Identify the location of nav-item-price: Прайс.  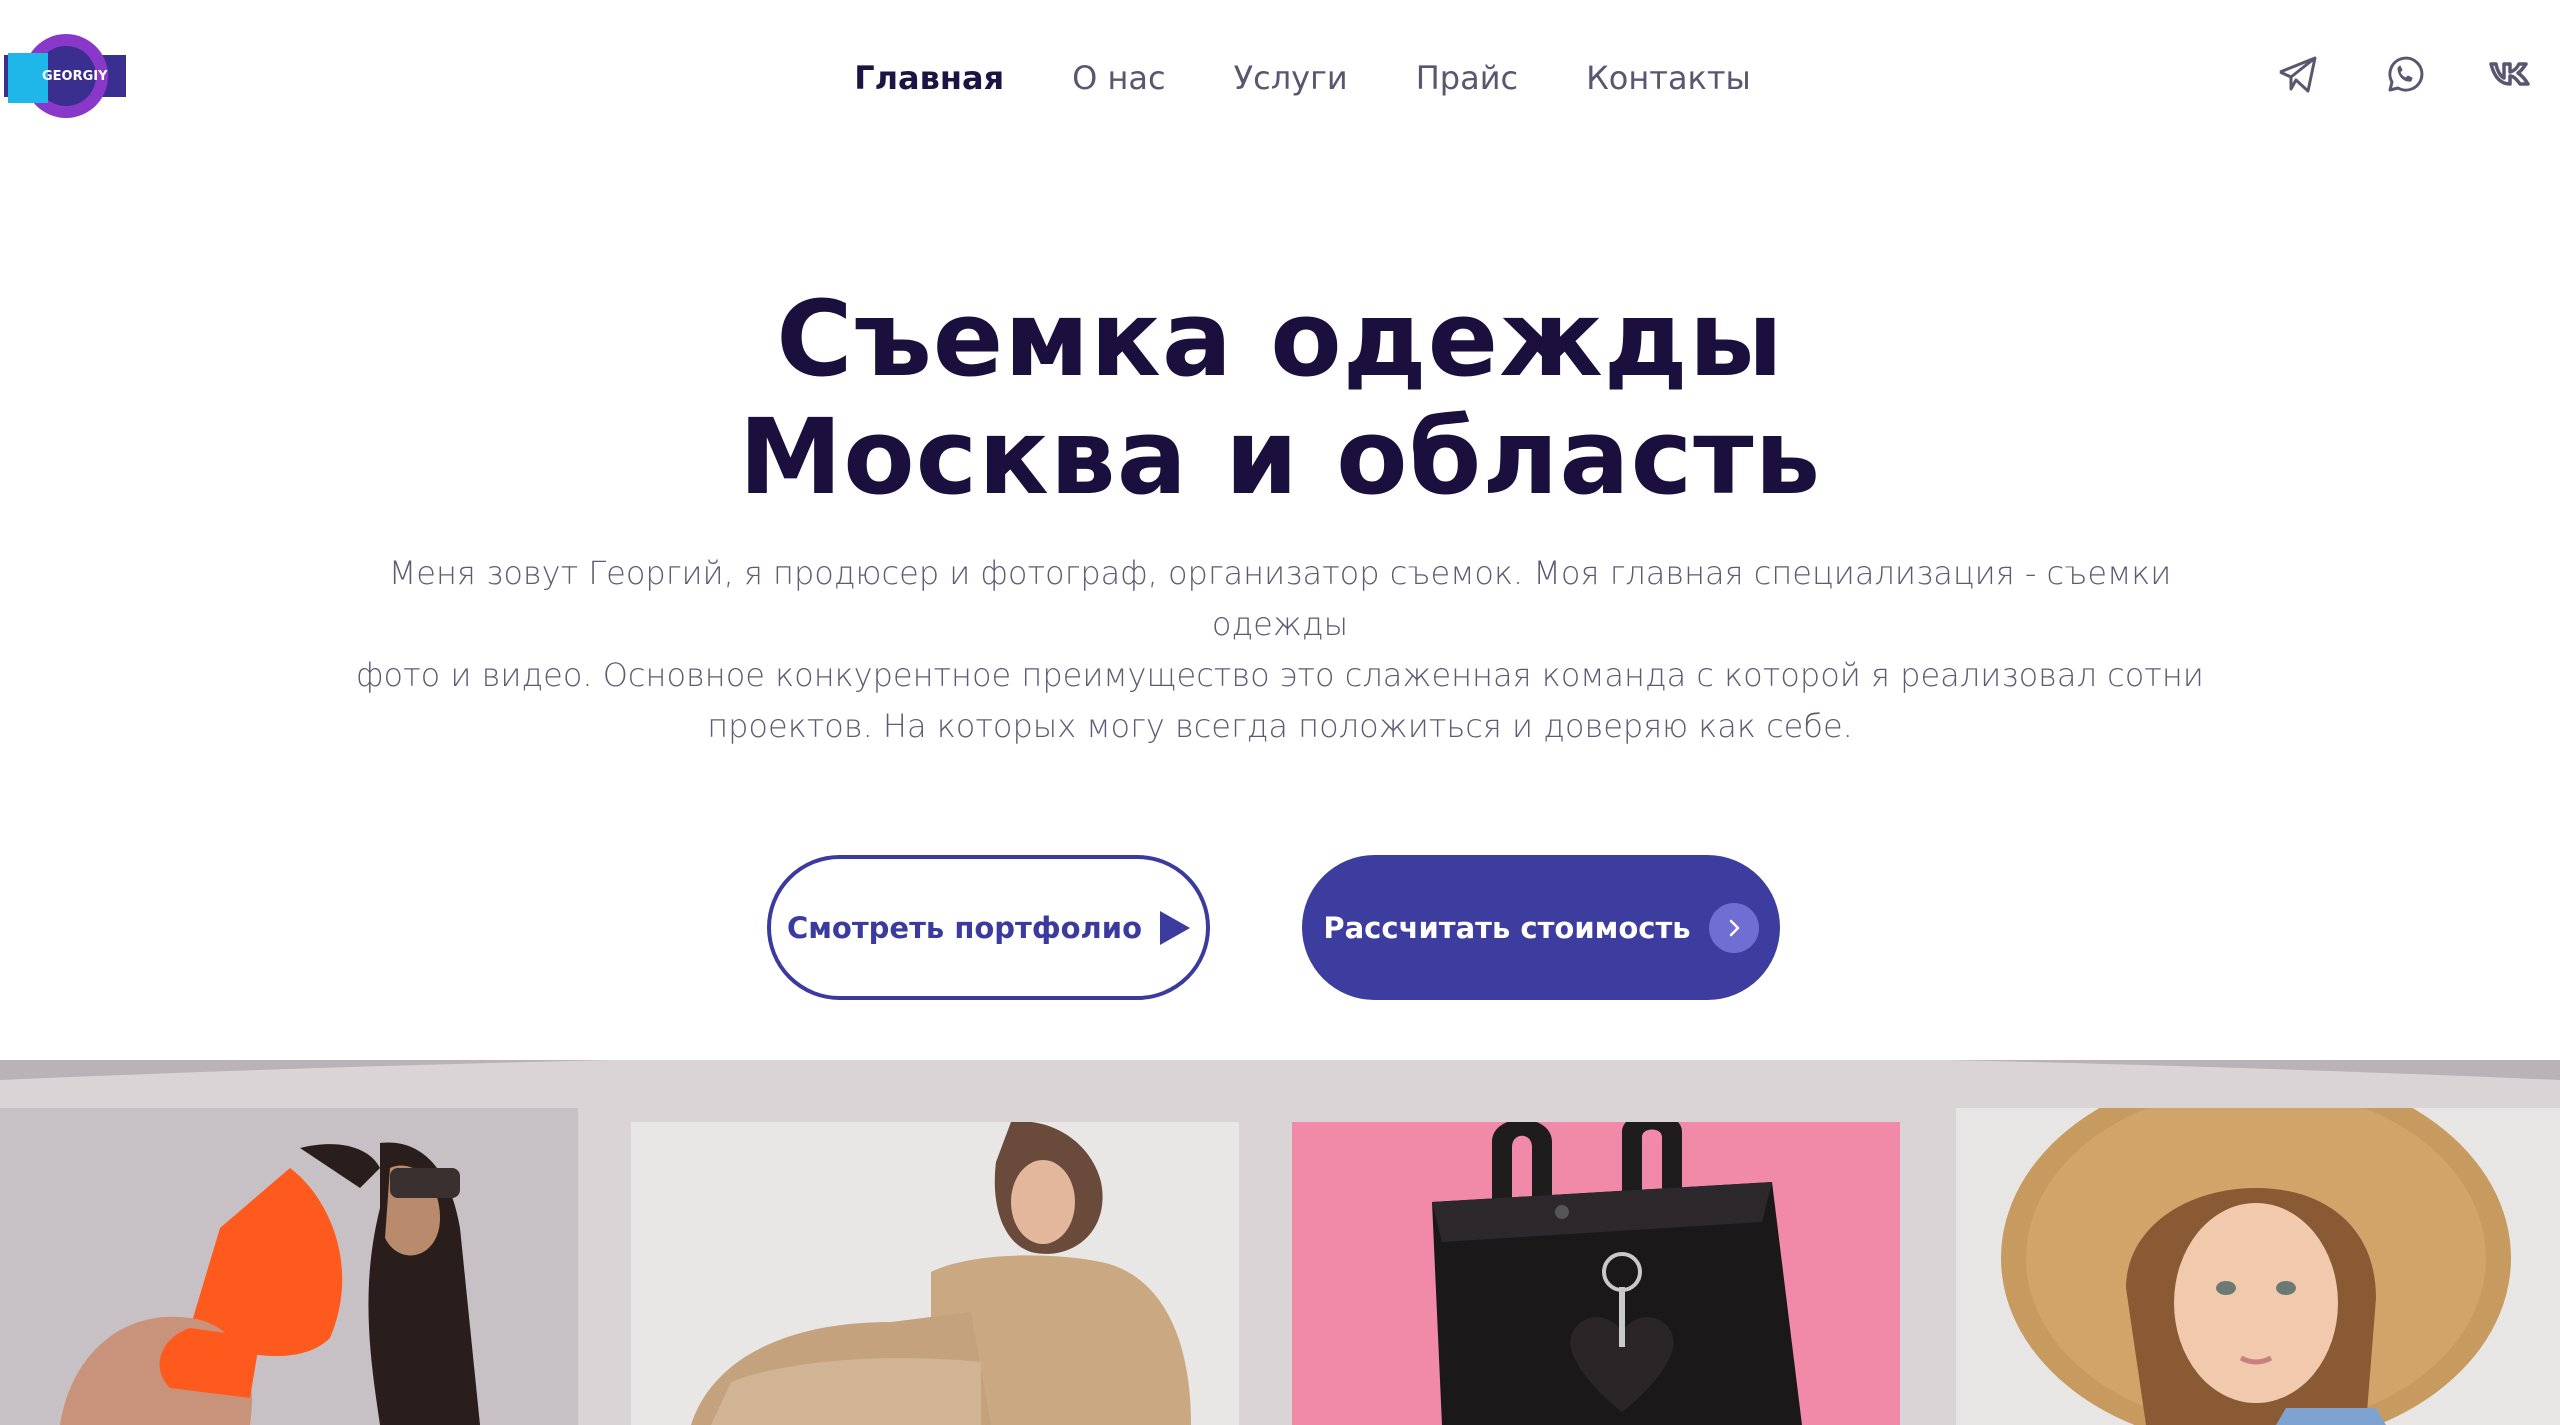
(1467, 78).